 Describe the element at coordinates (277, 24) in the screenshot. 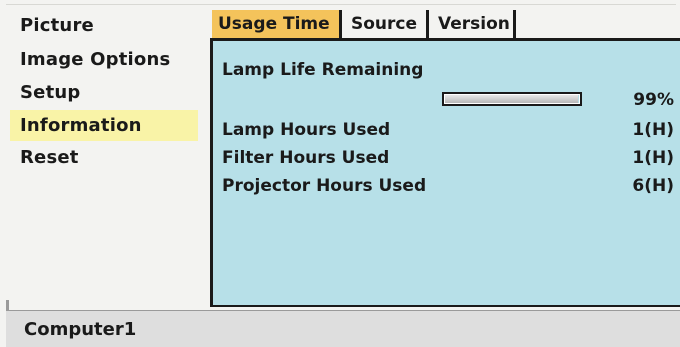

I see `tab-usage-time: Usage Time` at that location.